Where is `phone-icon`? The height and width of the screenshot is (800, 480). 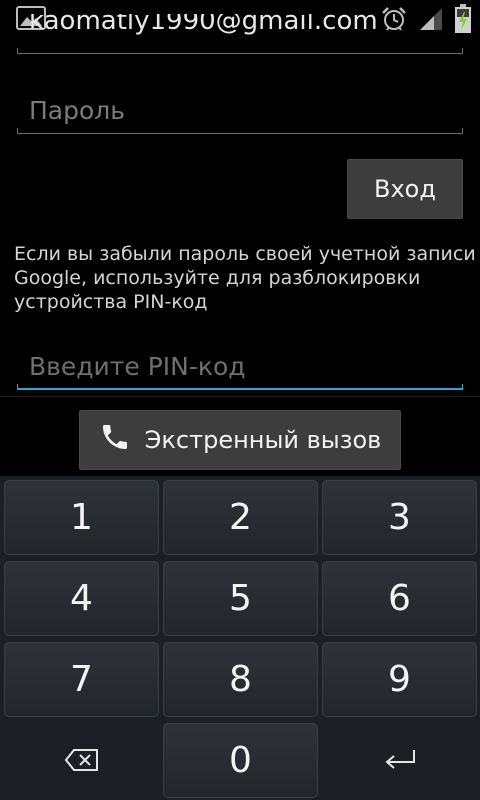
phone-icon is located at coordinates (115, 440).